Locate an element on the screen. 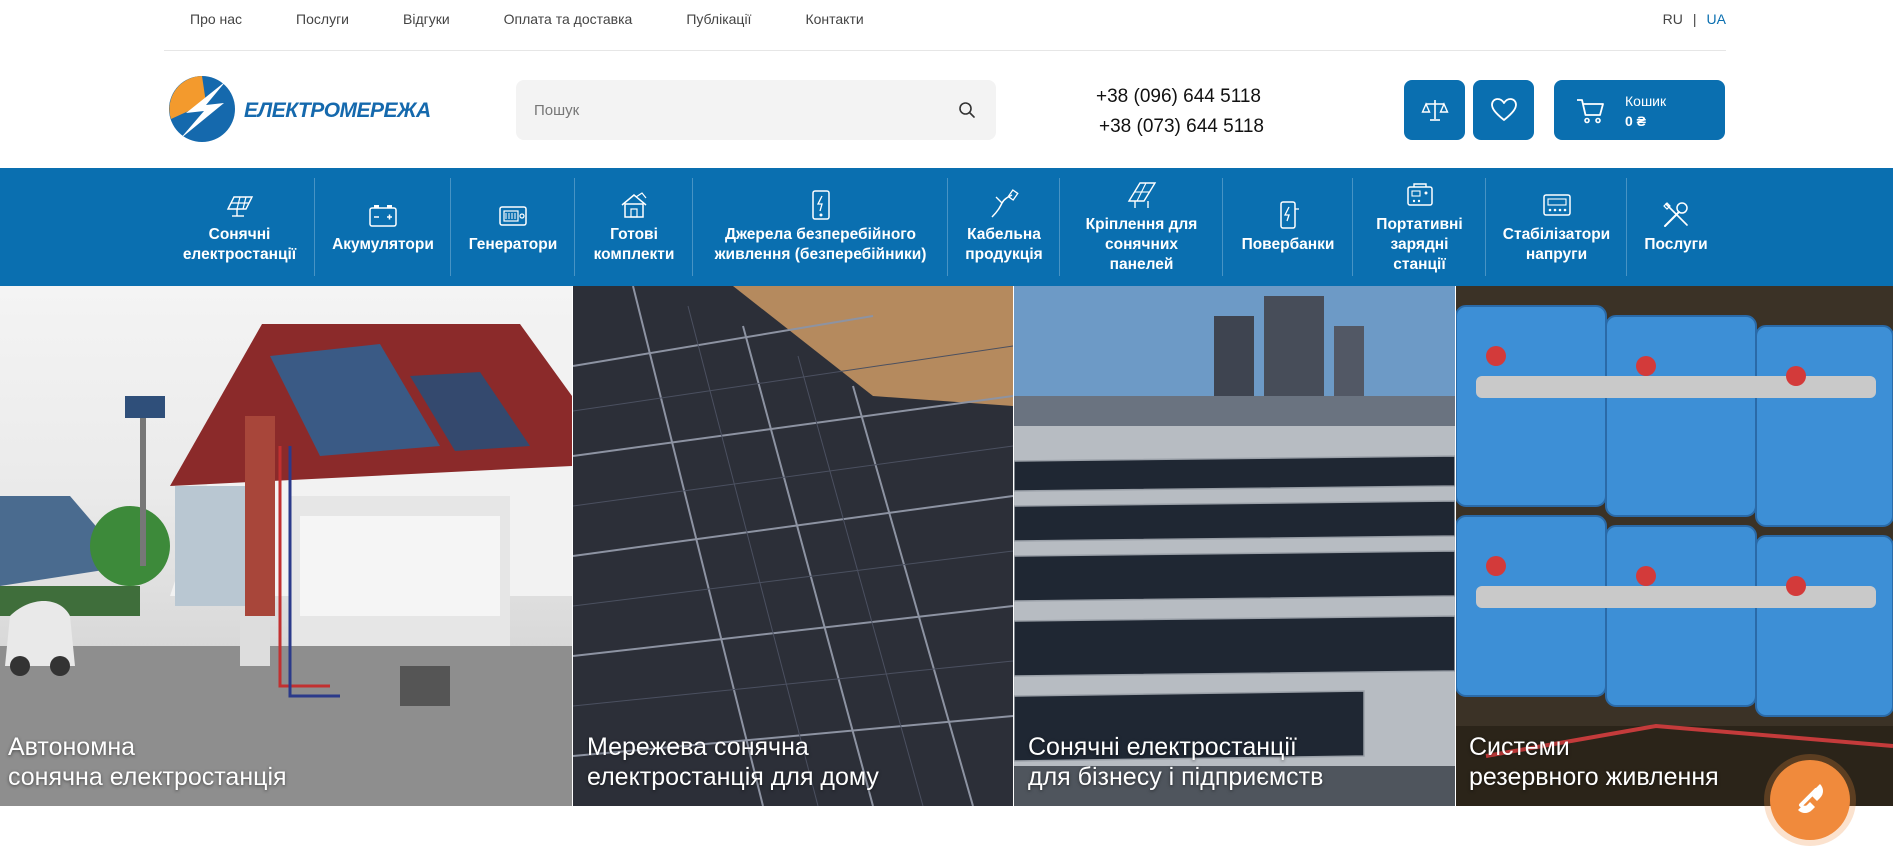 Image resolution: width=1893 pixels, height=850 pixels. banner-caption-line: Системи is located at coordinates (1519, 747).